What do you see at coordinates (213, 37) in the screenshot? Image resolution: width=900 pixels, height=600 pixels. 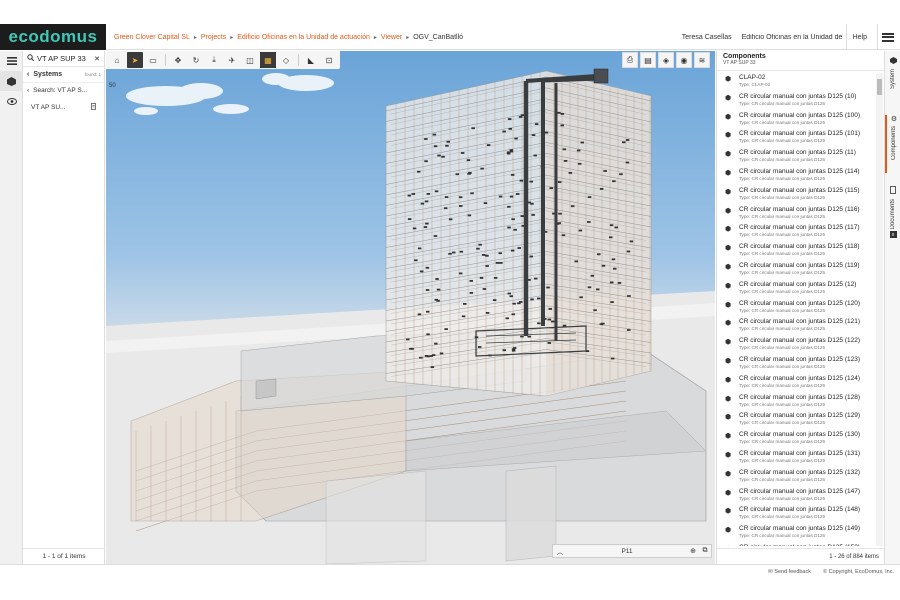 I see `breadcrumb-projects: Projects` at bounding box center [213, 37].